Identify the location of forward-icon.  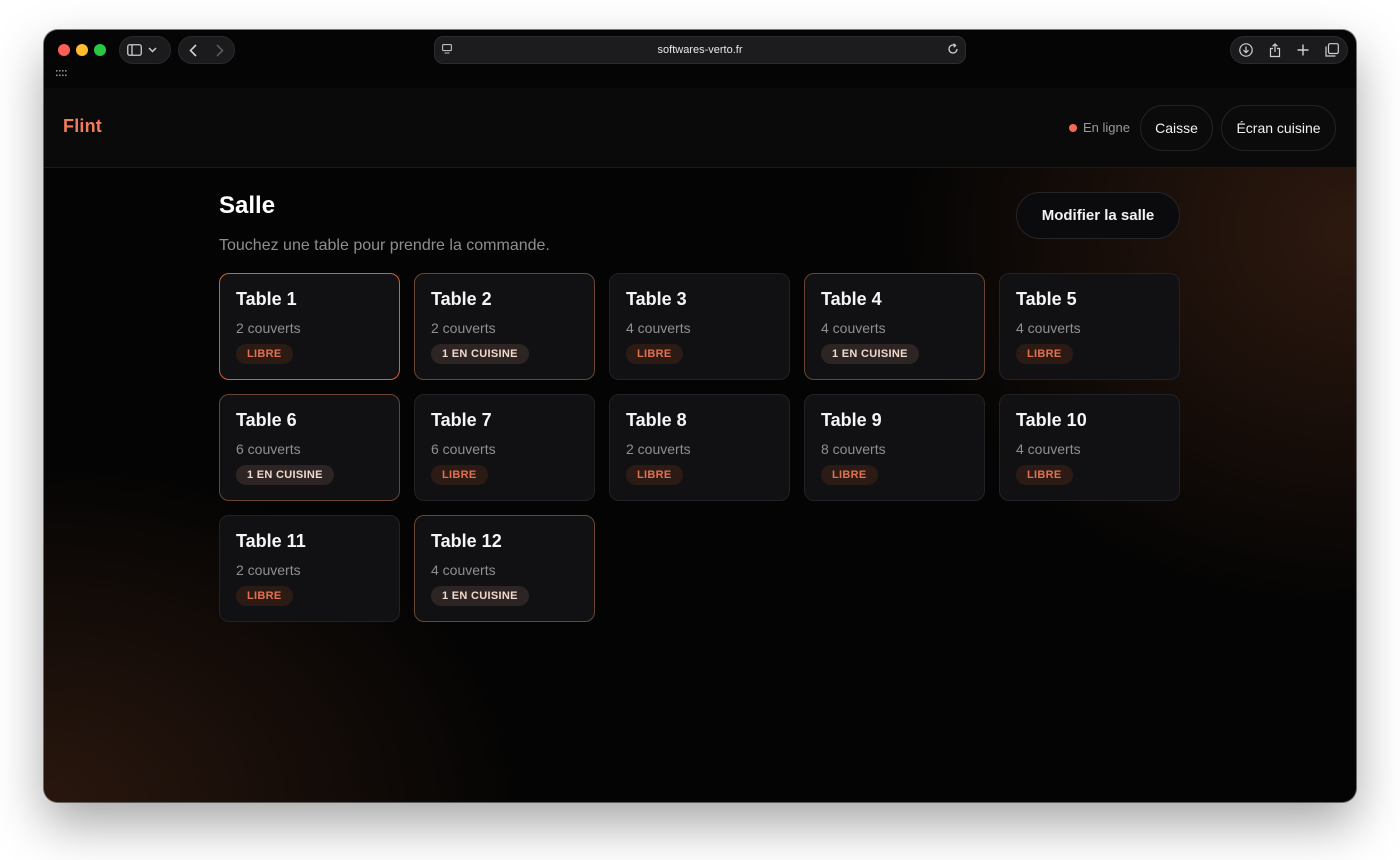
(220, 50).